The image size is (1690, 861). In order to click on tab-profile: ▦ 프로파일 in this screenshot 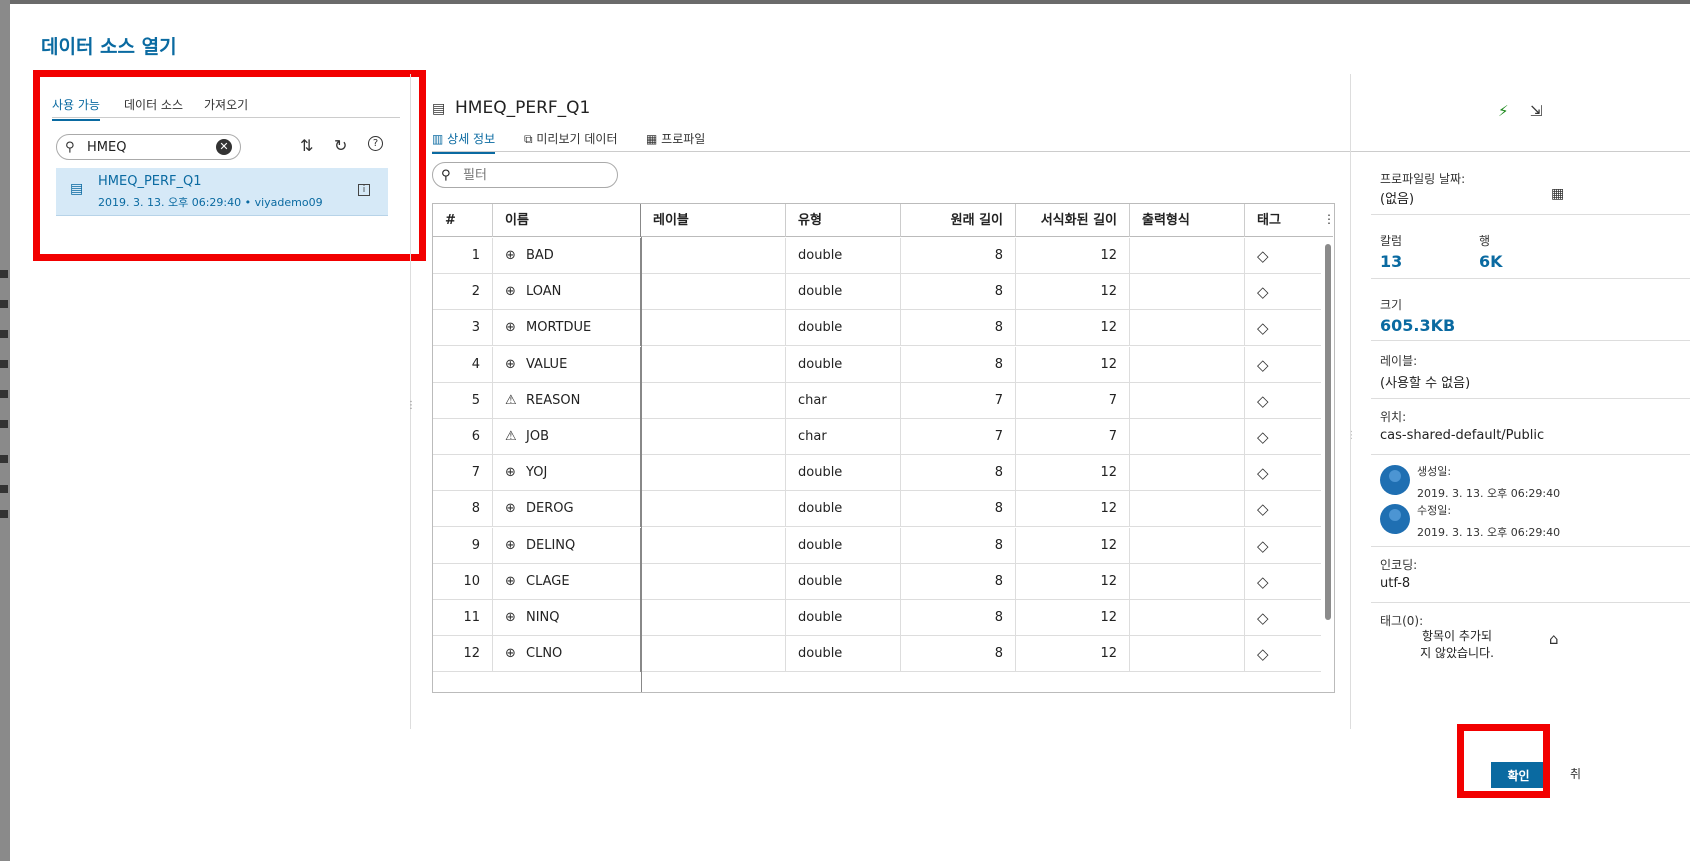, I will do `click(675, 141)`.